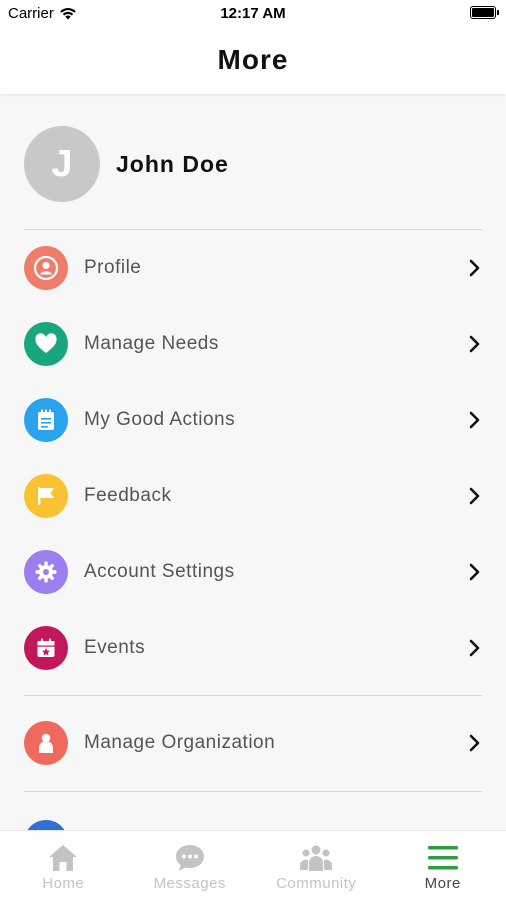 The width and height of the screenshot is (506, 900). I want to click on tab-label: Home, so click(63, 883).